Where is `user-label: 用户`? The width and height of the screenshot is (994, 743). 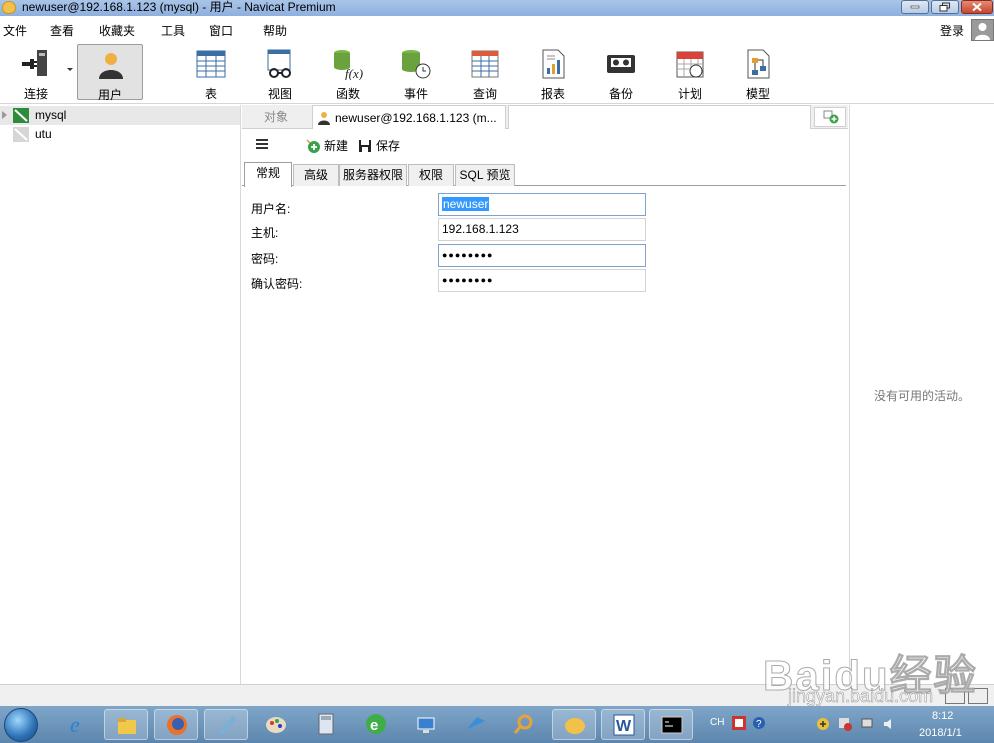
user-label: 用户 is located at coordinates (109, 95).